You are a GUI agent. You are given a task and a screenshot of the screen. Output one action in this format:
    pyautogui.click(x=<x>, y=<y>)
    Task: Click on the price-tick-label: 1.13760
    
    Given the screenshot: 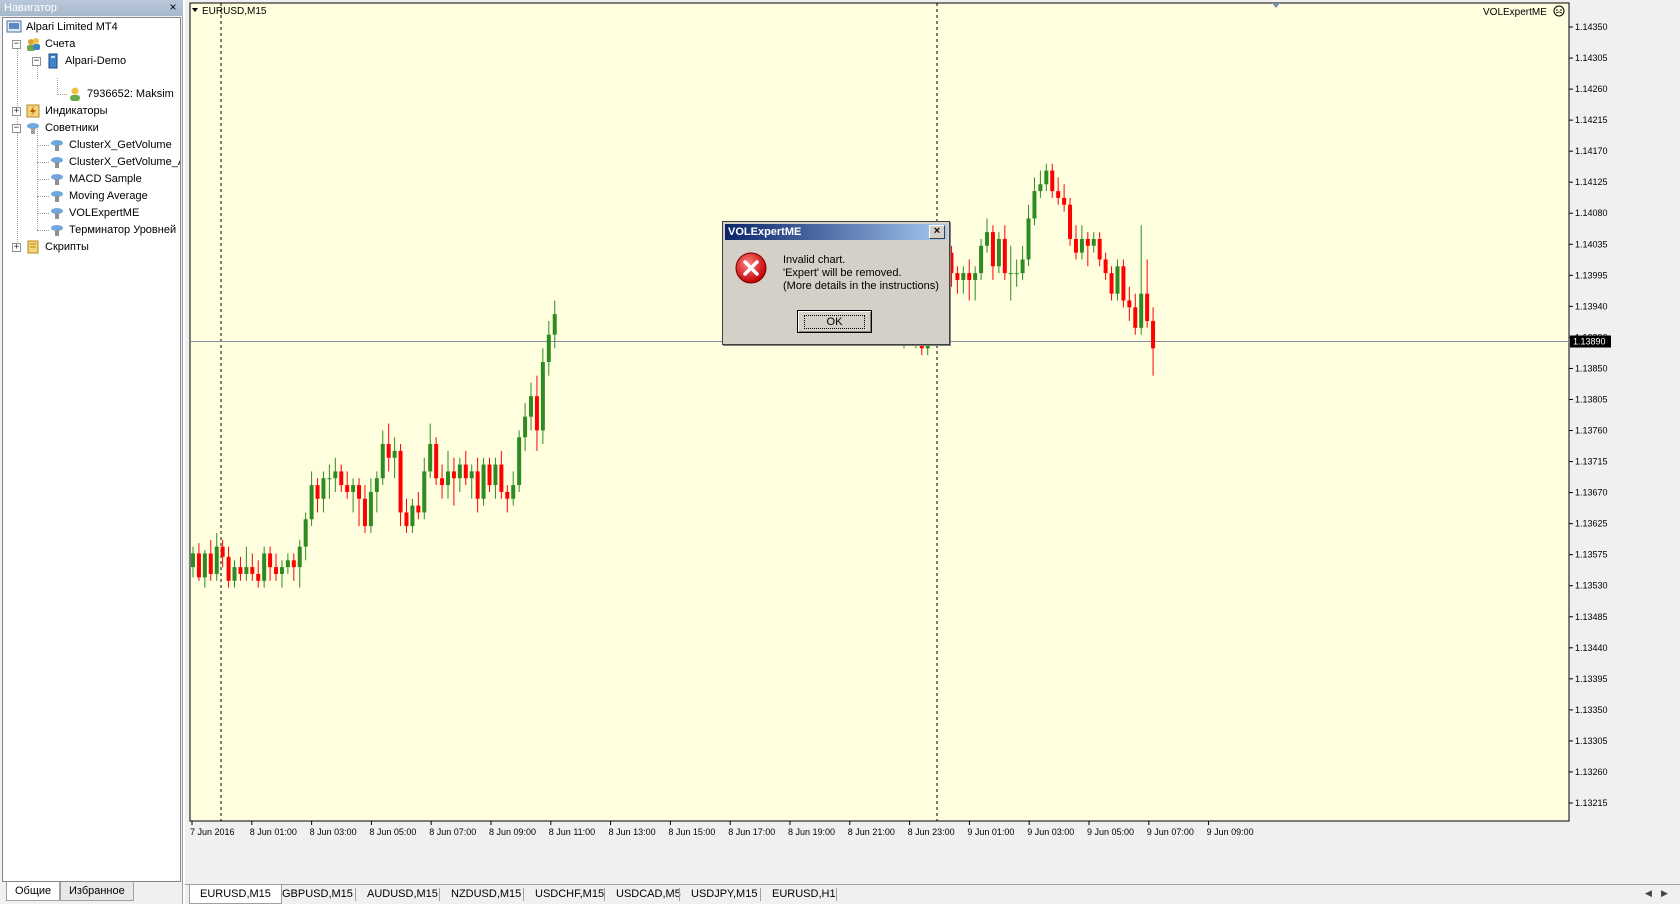 What is the action you would take?
    pyautogui.click(x=1591, y=431)
    